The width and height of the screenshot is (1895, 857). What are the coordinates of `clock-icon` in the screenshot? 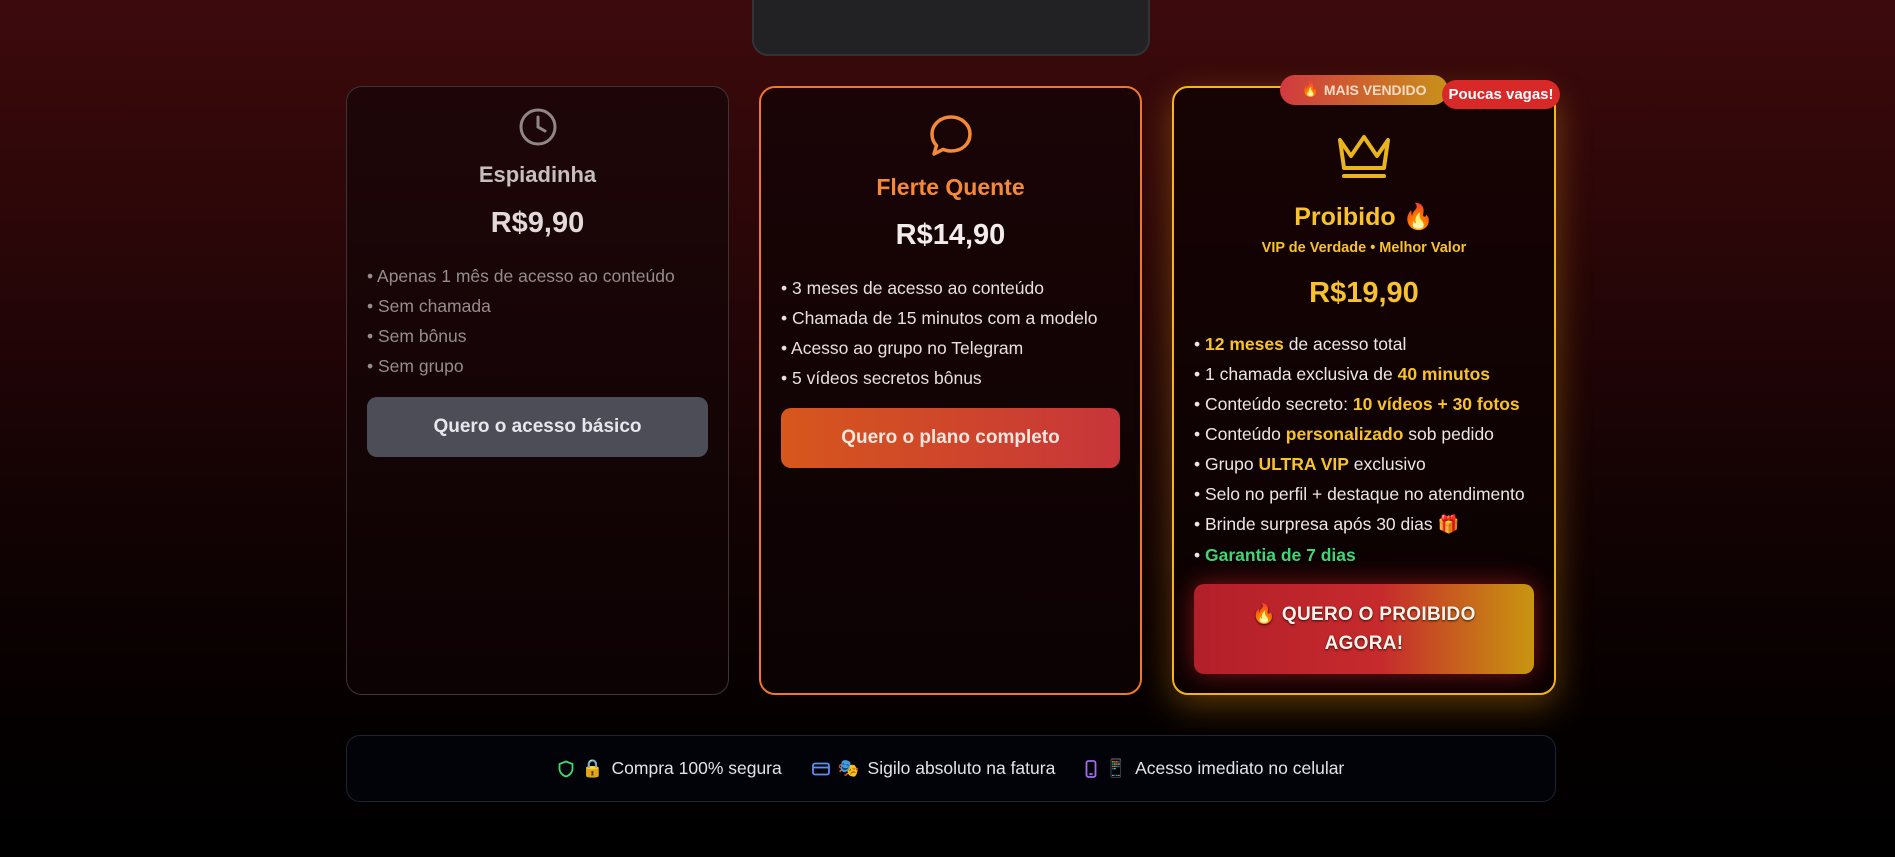 It's located at (537, 127).